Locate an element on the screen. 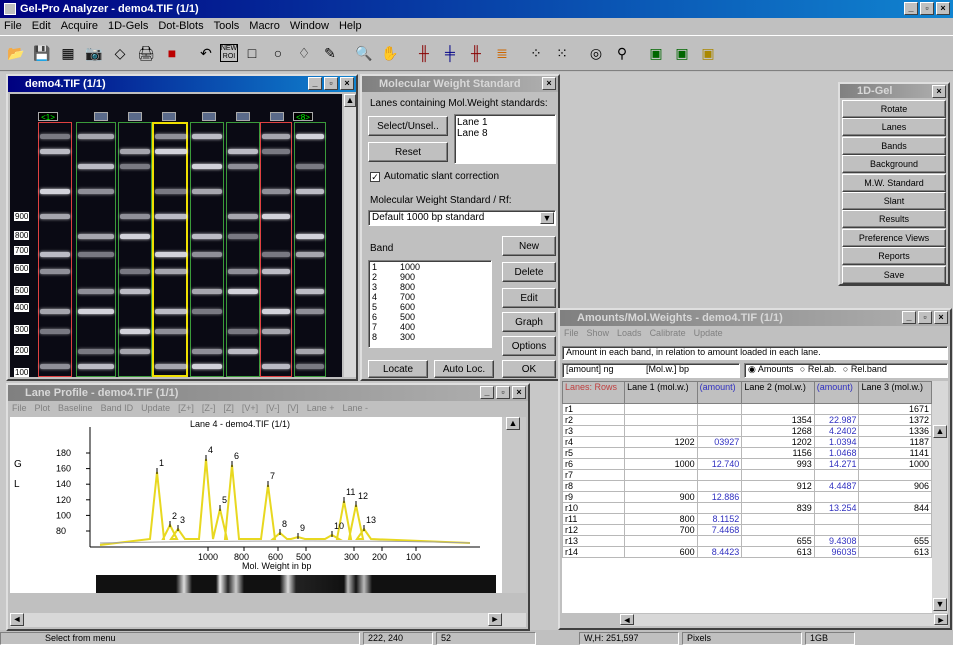 The width and height of the screenshot is (953, 645). profile-menu-item: [V+] is located at coordinates (250, 408).